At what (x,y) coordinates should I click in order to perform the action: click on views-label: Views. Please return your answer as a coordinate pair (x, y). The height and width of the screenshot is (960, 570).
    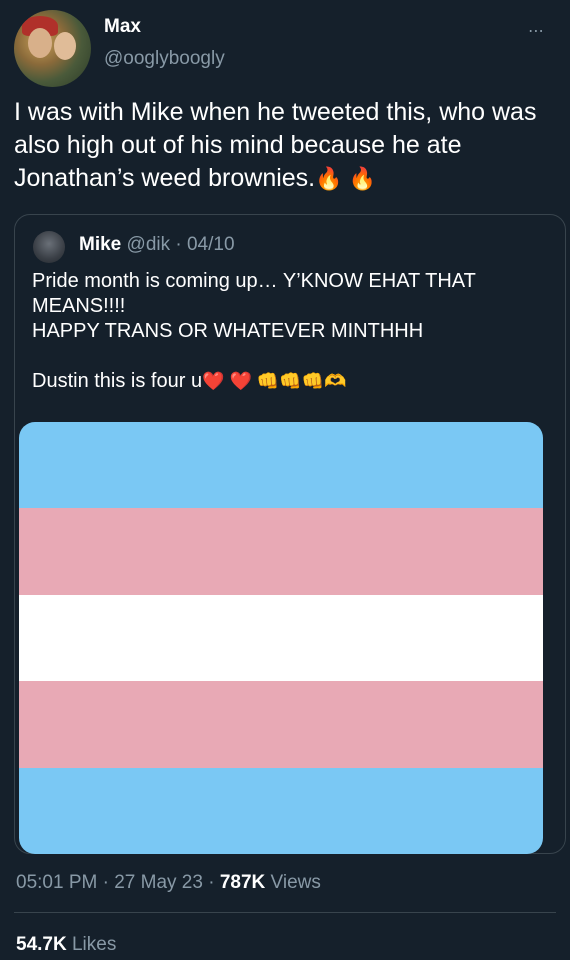
    Looking at the image, I should click on (293, 882).